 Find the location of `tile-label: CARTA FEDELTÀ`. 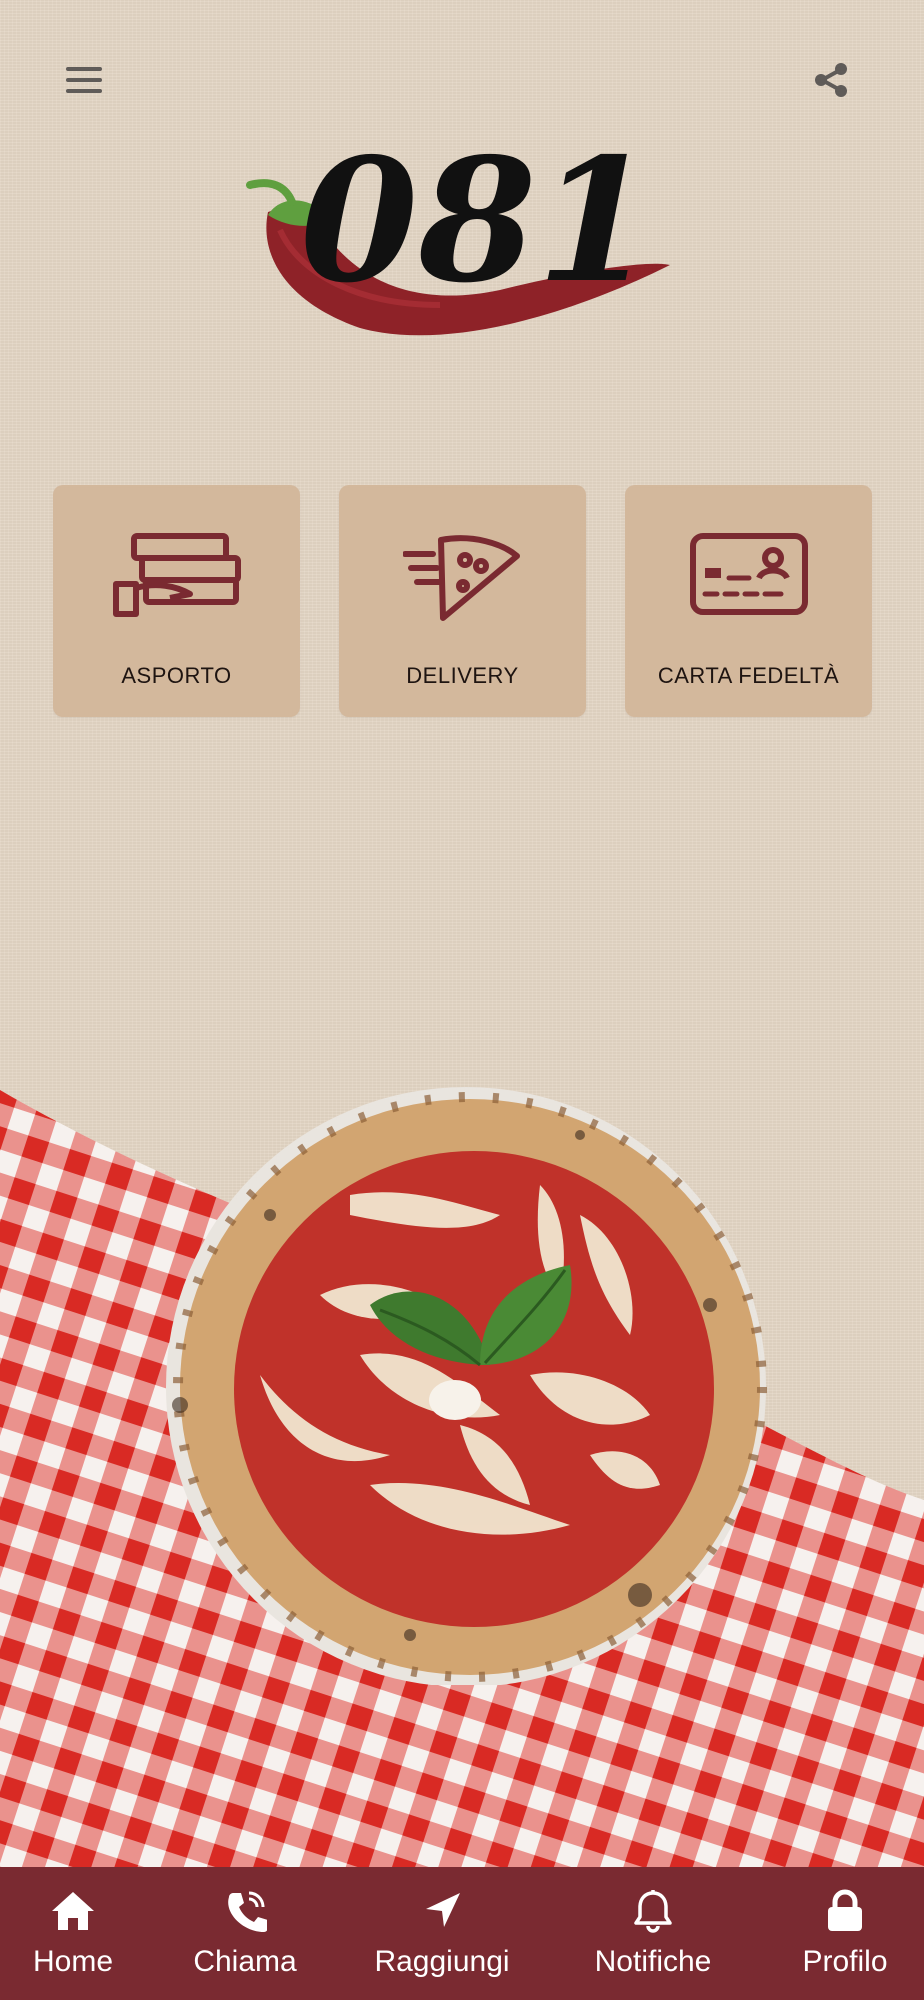

tile-label: CARTA FEDELTÀ is located at coordinates (748, 675).